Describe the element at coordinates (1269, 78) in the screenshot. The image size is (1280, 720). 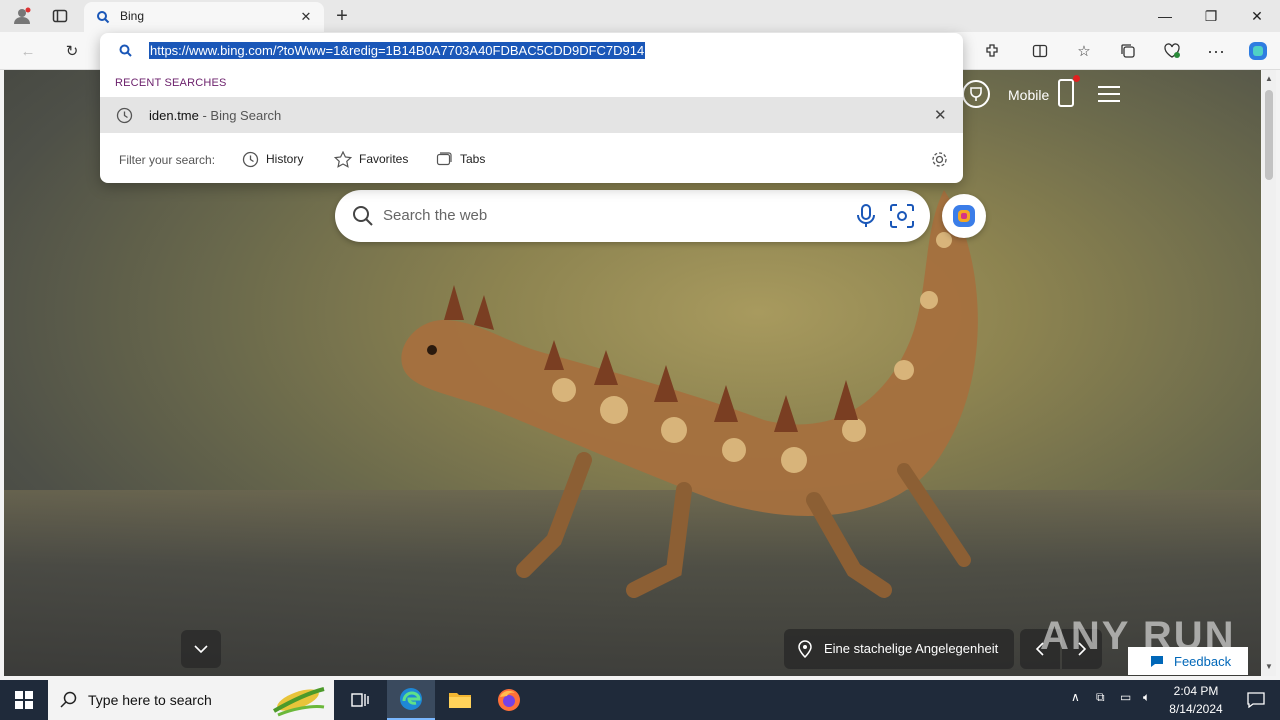
I see `scroll-up-arrow-icon: ▲` at that location.